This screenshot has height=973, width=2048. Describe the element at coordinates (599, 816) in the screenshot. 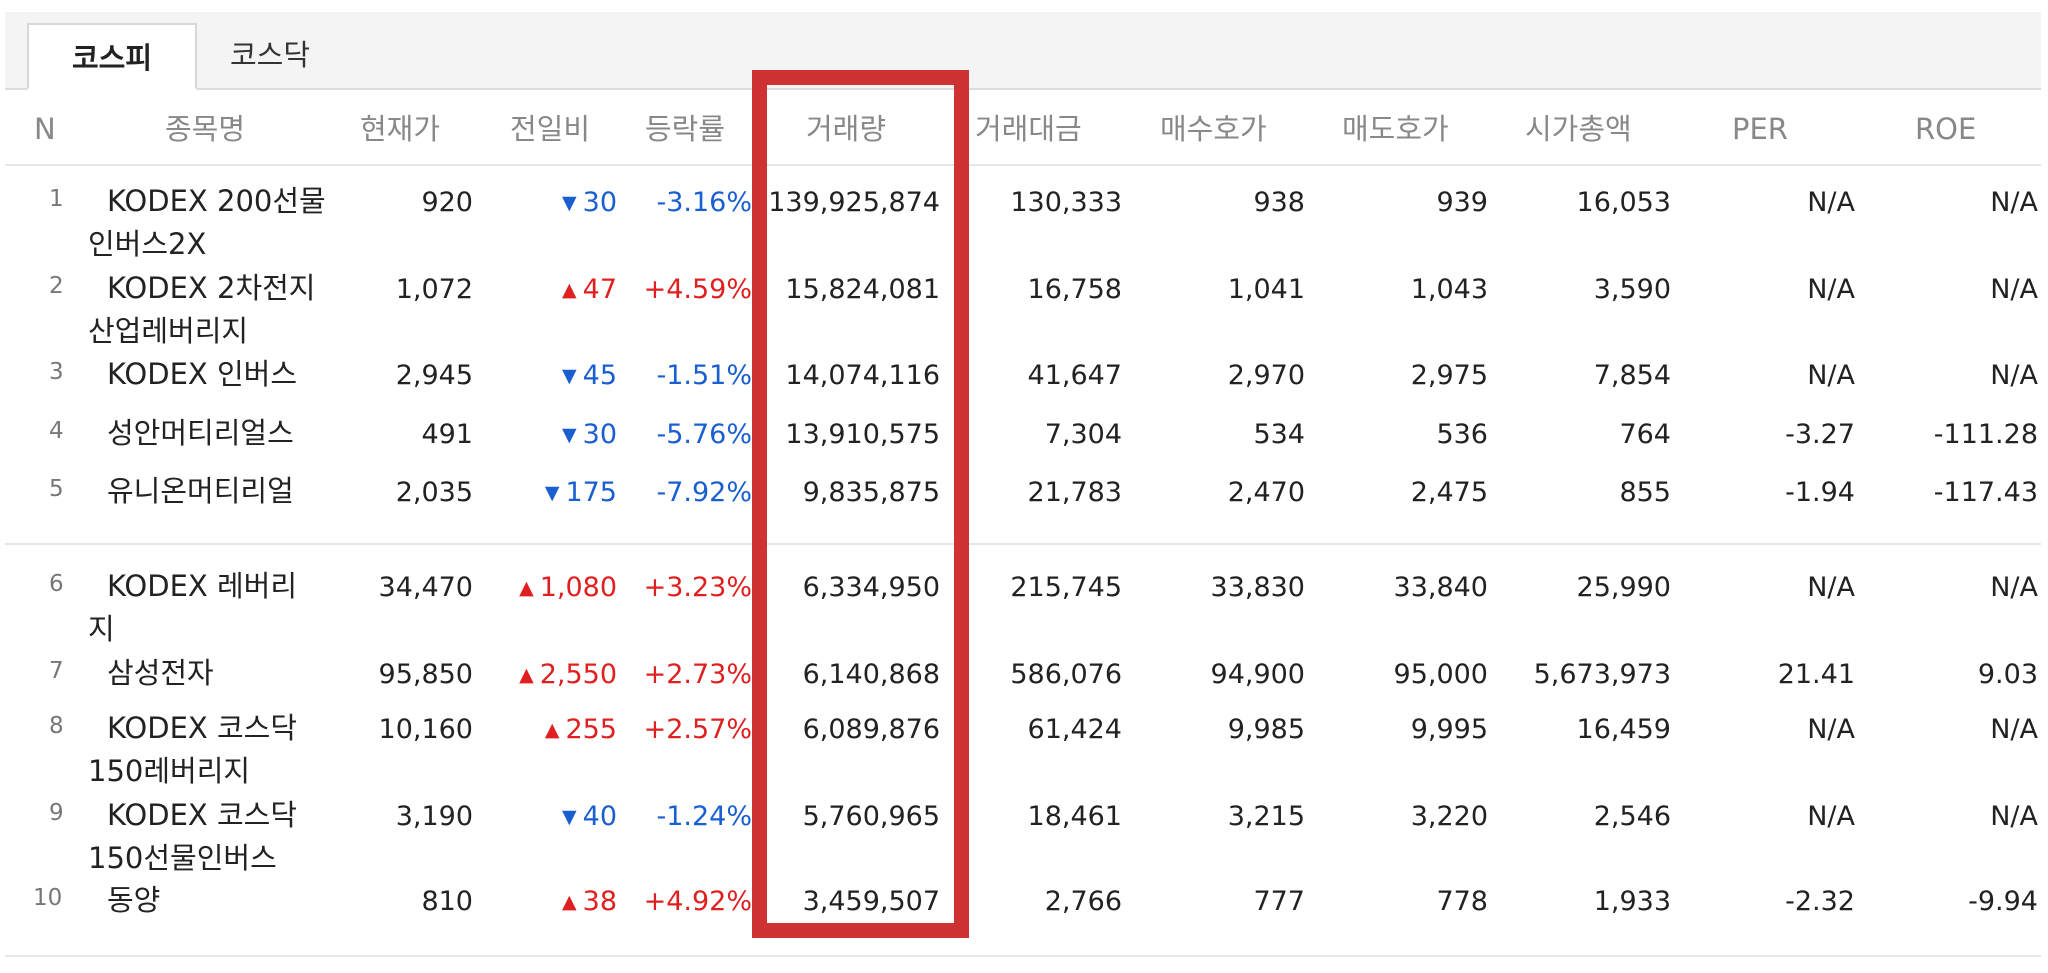

I see `change-value: 40` at that location.